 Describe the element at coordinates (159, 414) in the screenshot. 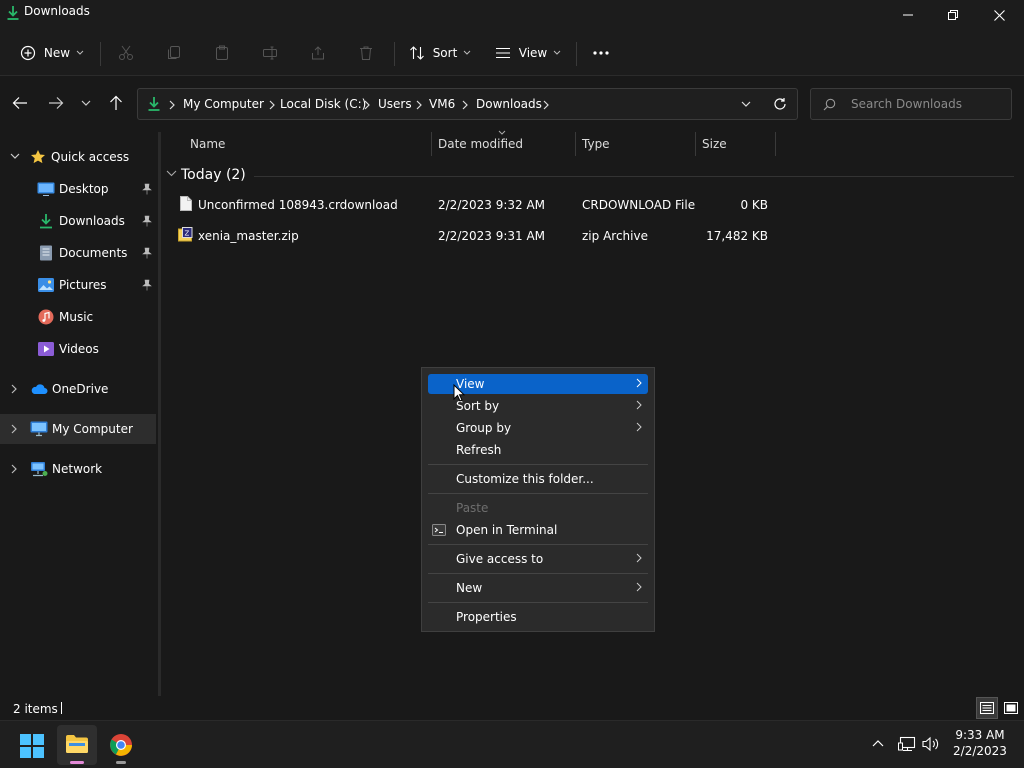

I see `pane-splitter` at that location.